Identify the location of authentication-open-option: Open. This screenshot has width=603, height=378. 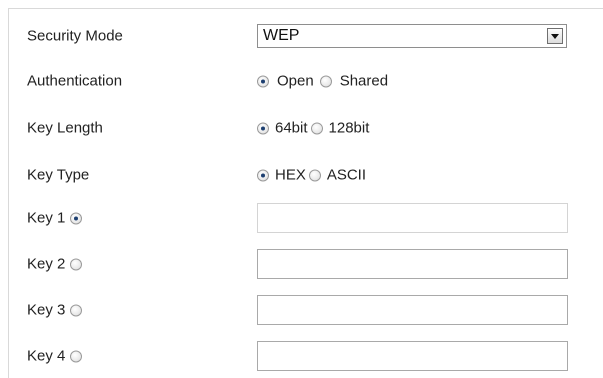
(287, 81).